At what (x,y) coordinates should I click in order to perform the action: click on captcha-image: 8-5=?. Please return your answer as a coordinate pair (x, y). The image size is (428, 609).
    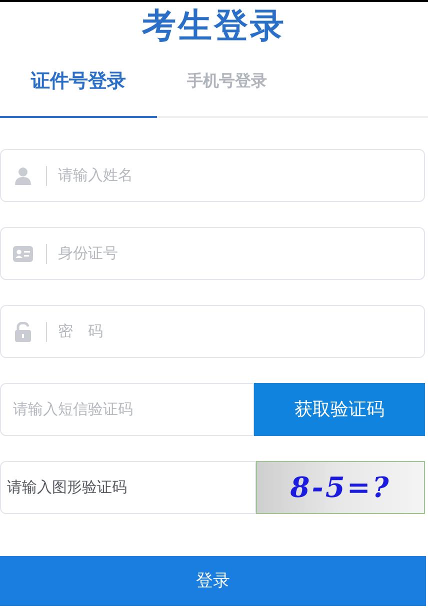
    Looking at the image, I should click on (340, 487).